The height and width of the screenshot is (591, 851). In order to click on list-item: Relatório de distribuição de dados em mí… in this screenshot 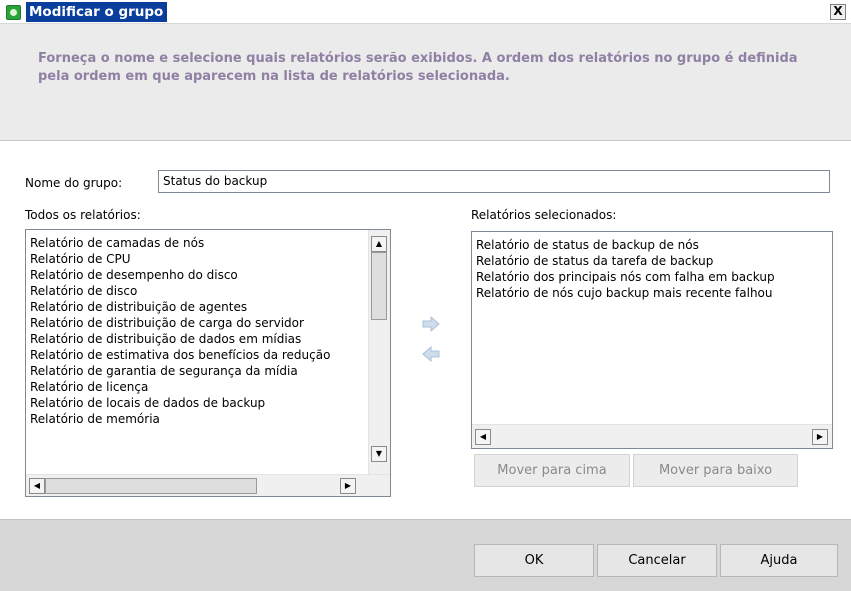, I will do `click(198, 339)`.